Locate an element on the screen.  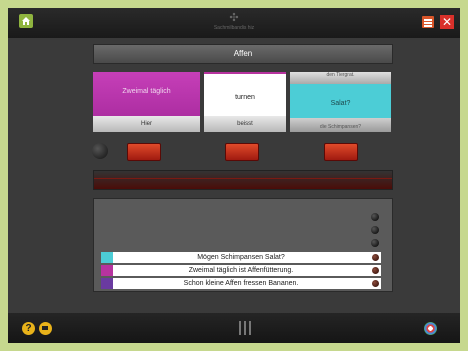
word-card-2-text: turnen is located at coordinates (245, 97).